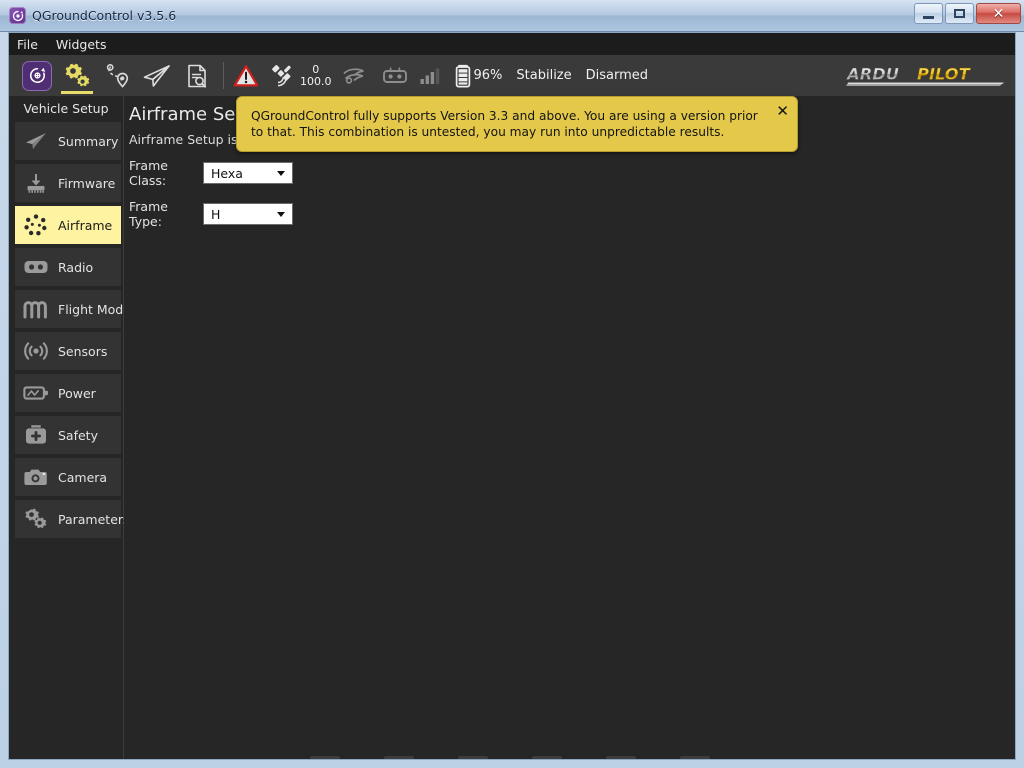 This screenshot has width=1024, height=768. I want to click on close-icon: ✕, so click(998, 13).